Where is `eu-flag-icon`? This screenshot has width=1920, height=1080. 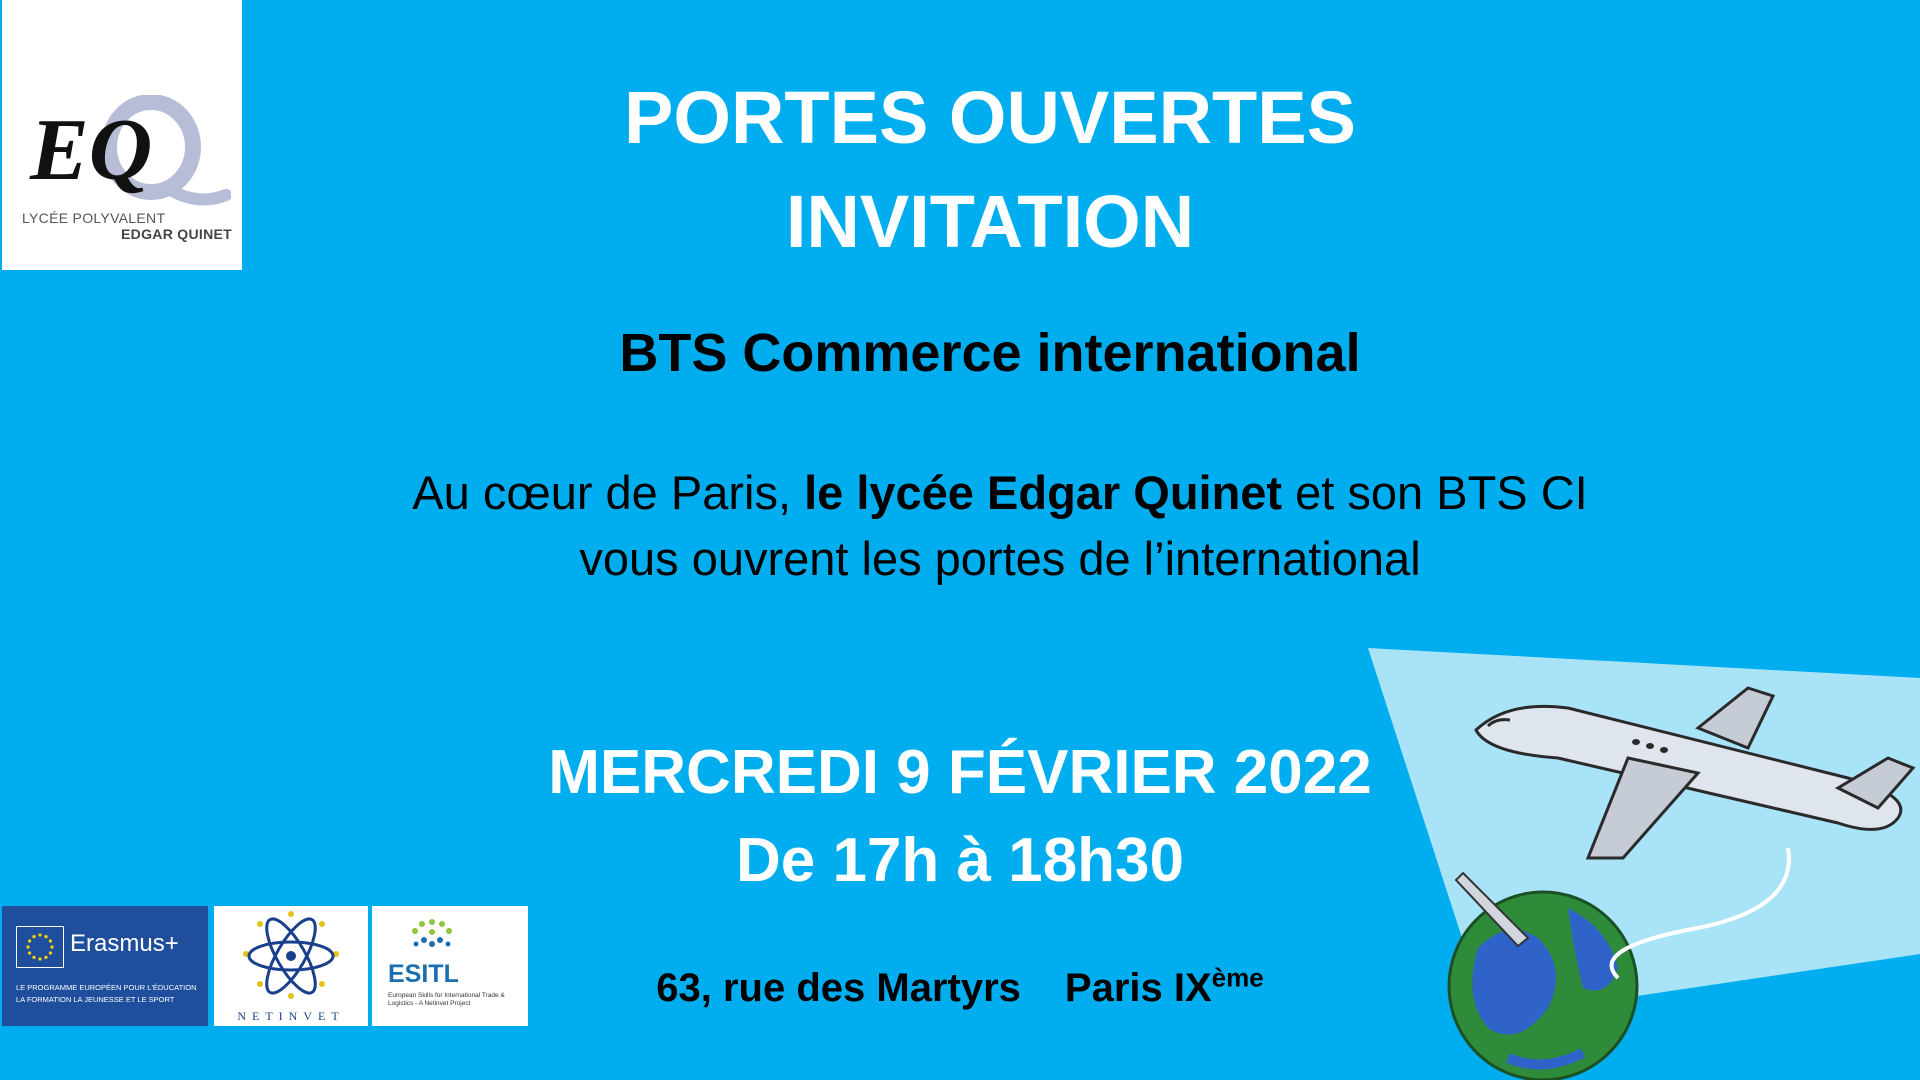
eu-flag-icon is located at coordinates (40, 947).